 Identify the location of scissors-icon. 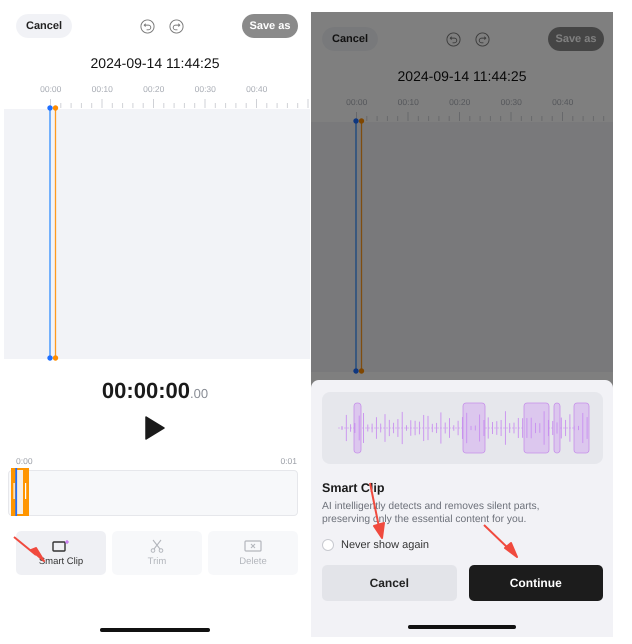
(157, 546).